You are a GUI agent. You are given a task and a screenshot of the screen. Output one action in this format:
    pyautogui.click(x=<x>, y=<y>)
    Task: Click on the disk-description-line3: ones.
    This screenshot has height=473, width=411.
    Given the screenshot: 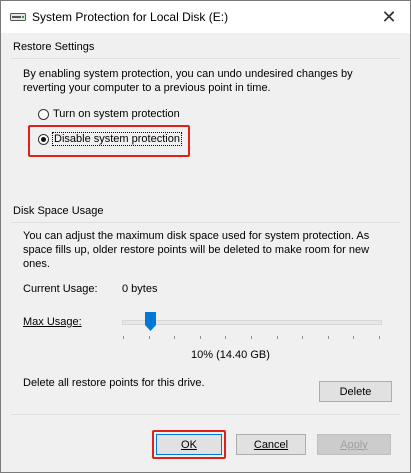 What is the action you would take?
    pyautogui.click(x=36, y=264)
    